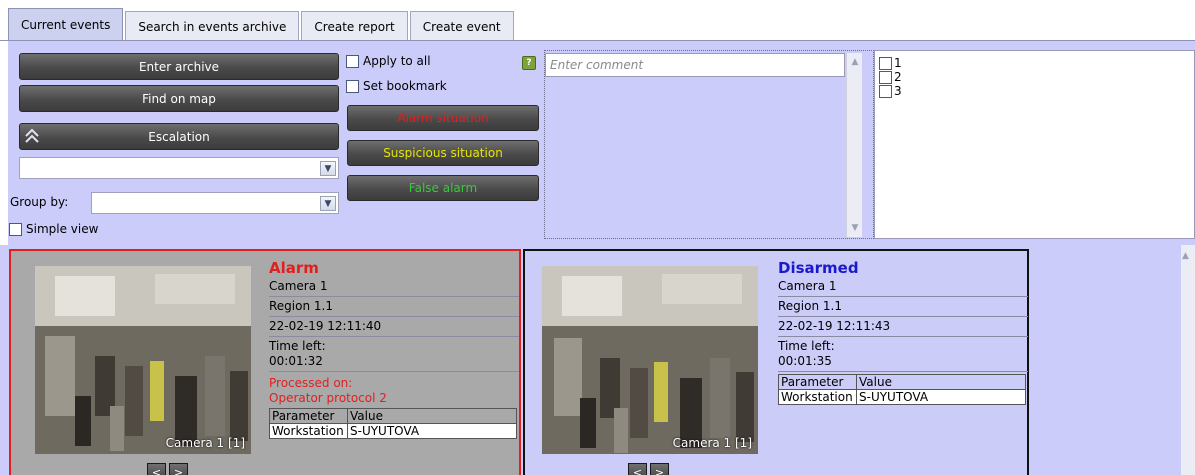 Image resolution: width=1195 pixels, height=475 pixels. I want to click on tab-create-event: Create event, so click(461, 26).